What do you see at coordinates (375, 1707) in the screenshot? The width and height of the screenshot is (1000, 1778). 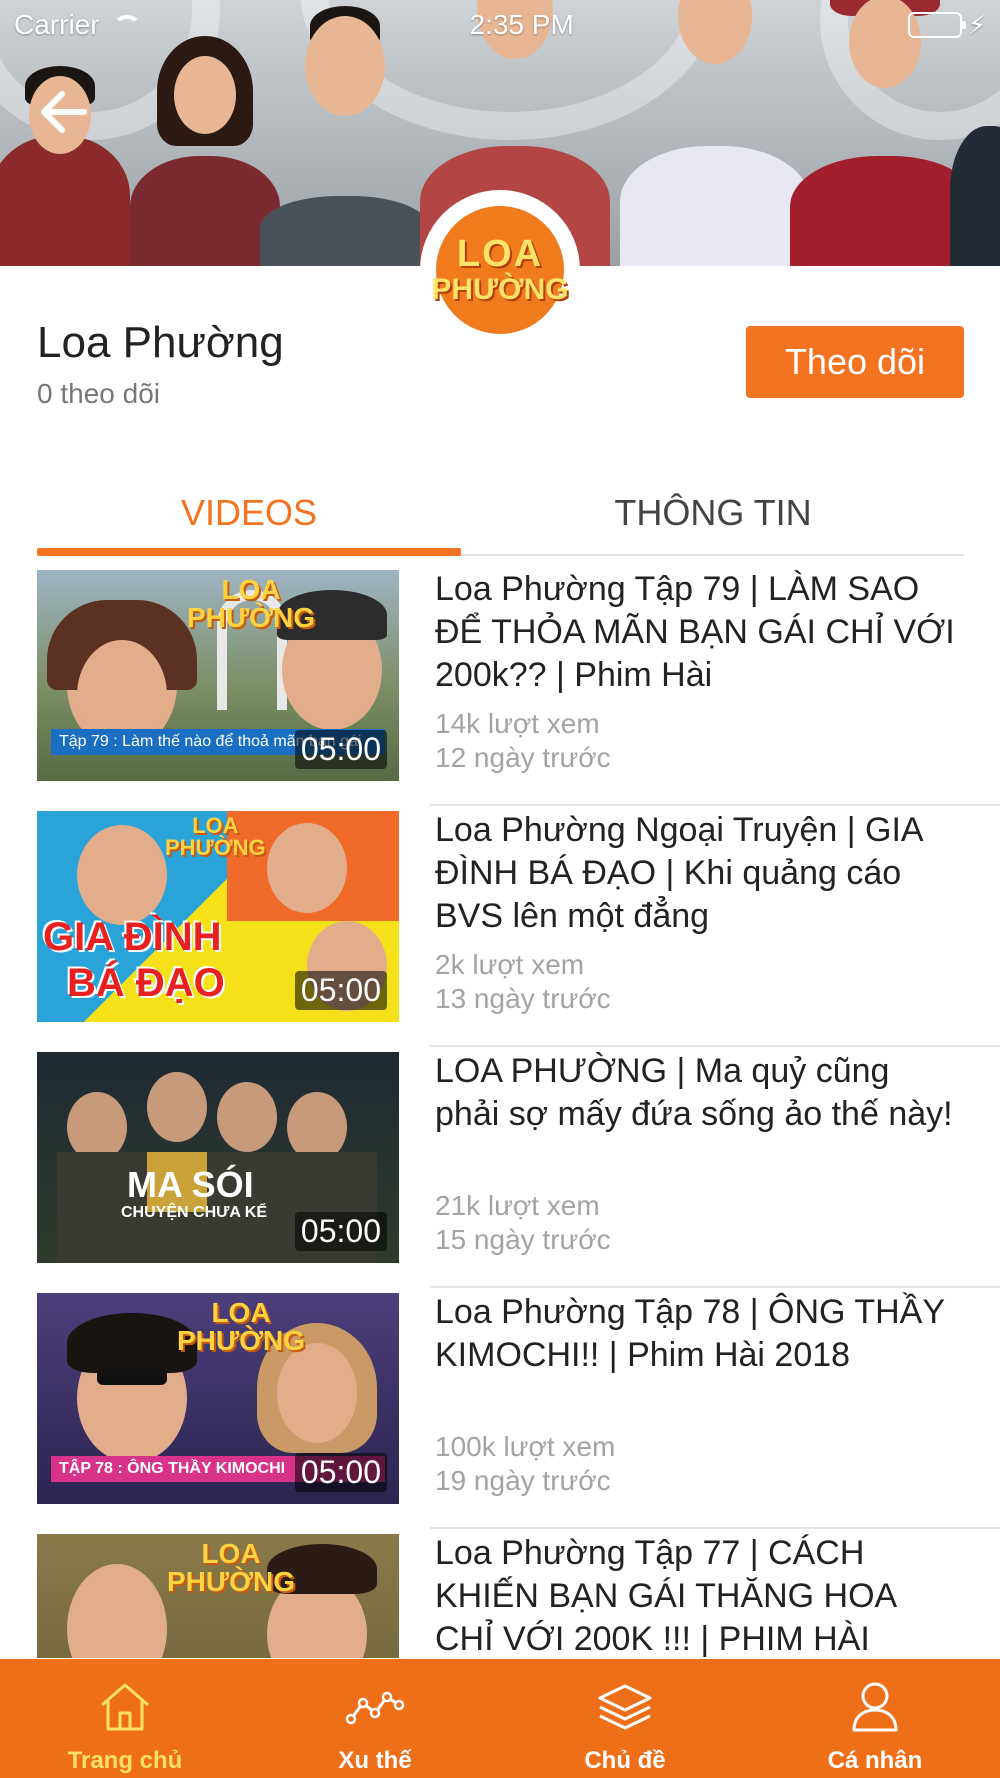 I see `trend-icon` at bounding box center [375, 1707].